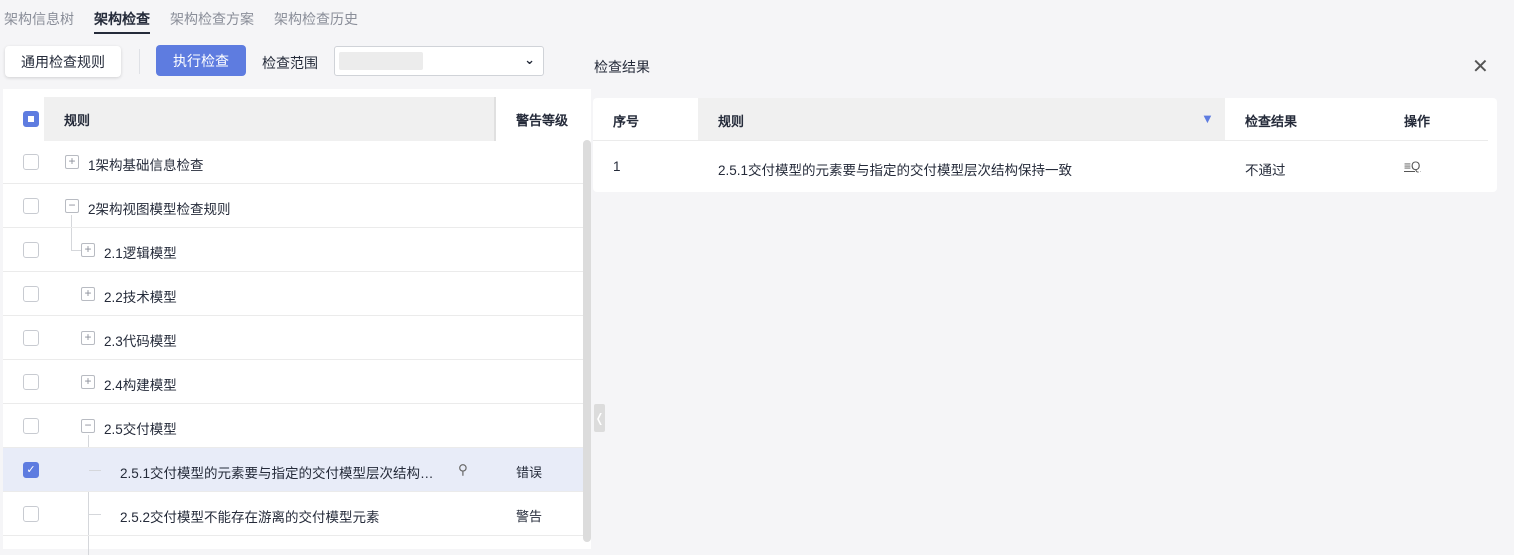 The height and width of the screenshot is (555, 1514). I want to click on close-icon: ✕, so click(1480, 66).